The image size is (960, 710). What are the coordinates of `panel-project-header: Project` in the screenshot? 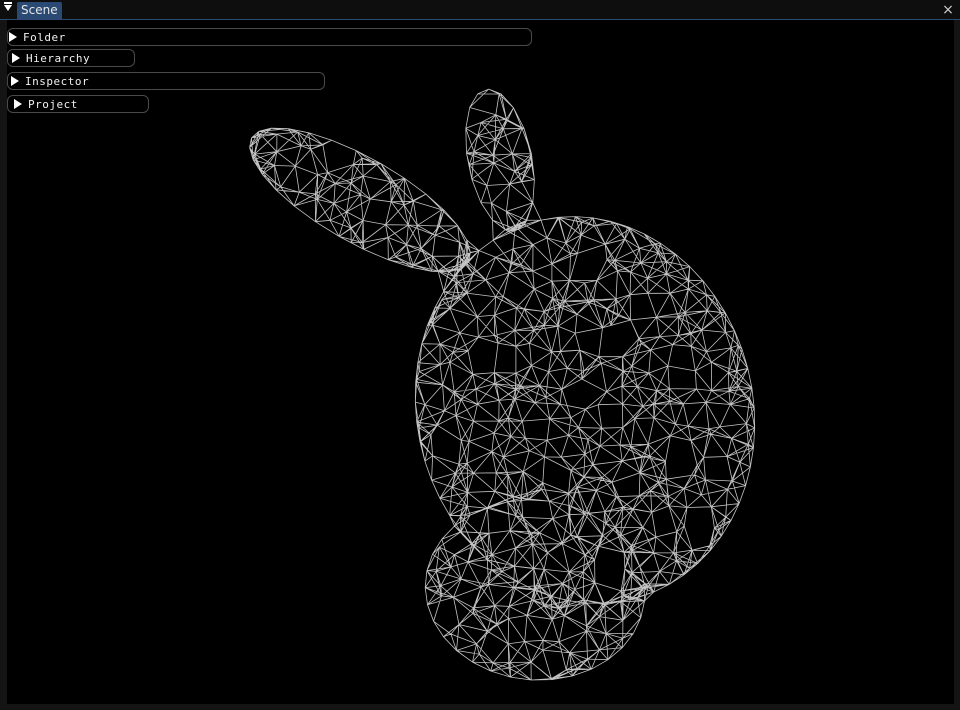 It's located at (78, 104).